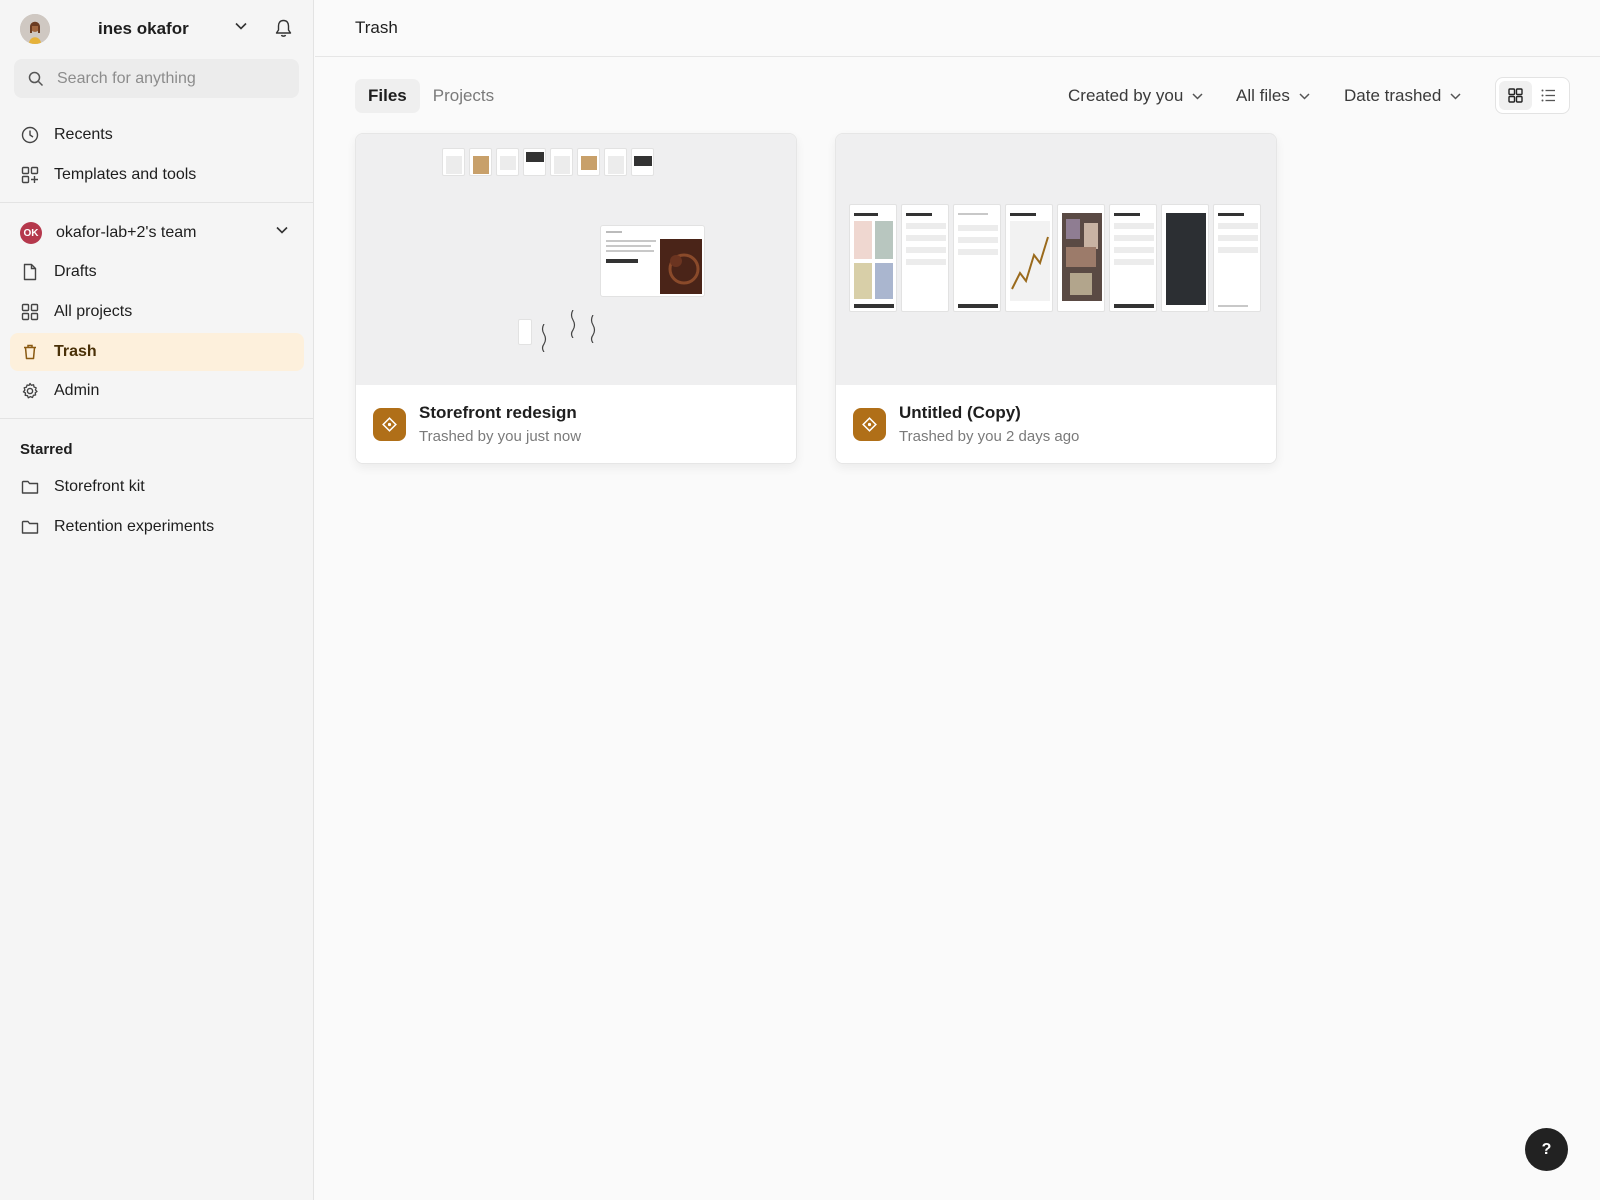 This screenshot has width=1600, height=1200. Describe the element at coordinates (172, 78) in the screenshot. I see `search-input` at that location.